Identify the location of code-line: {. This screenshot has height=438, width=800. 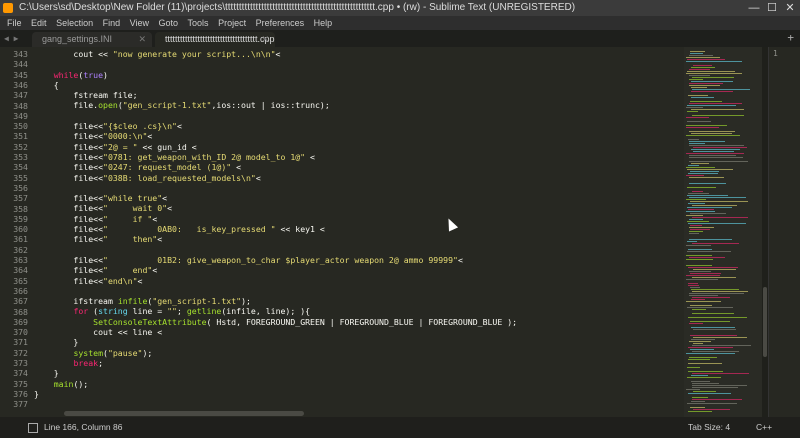
(359, 85).